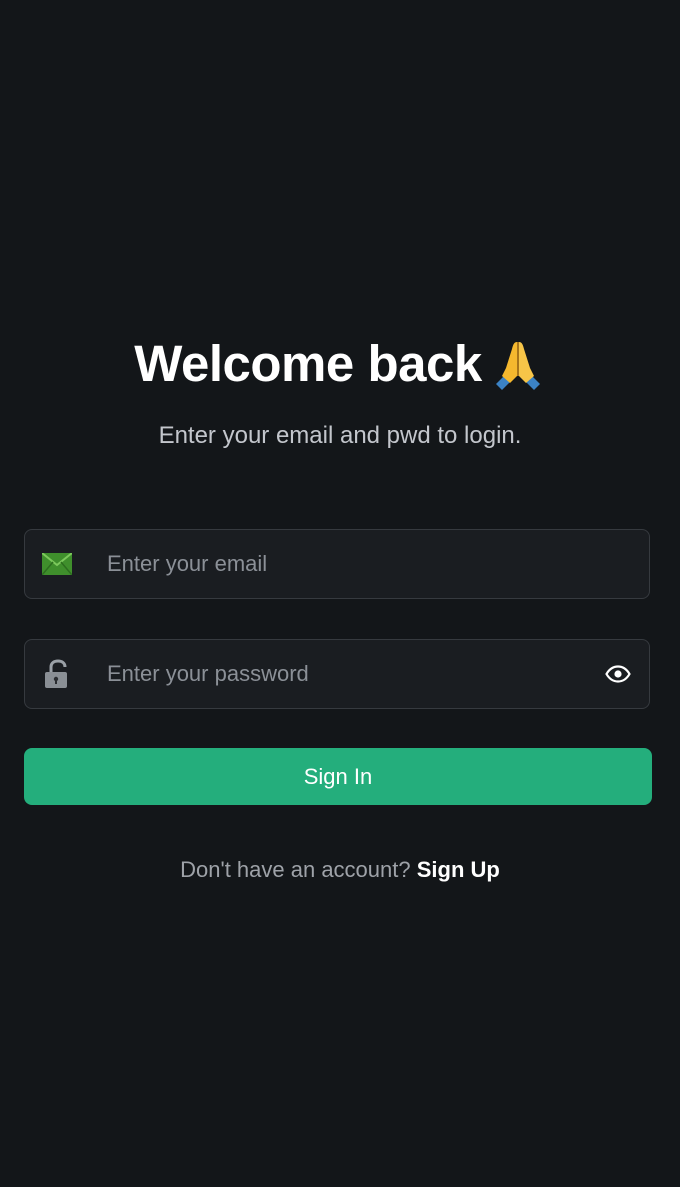 The width and height of the screenshot is (680, 1187). I want to click on eye-icon, so click(618, 674).